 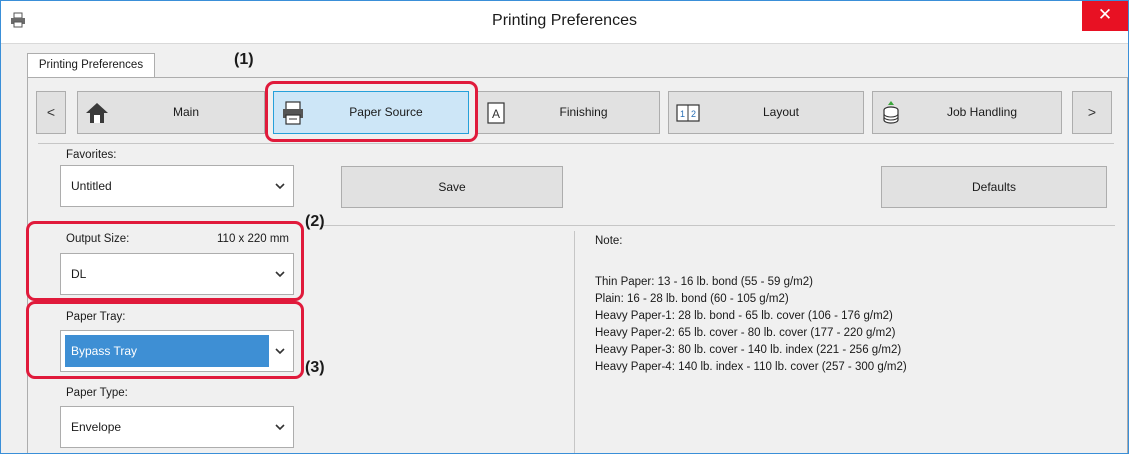 I want to click on svg-text: A, so click(x=496, y=114).